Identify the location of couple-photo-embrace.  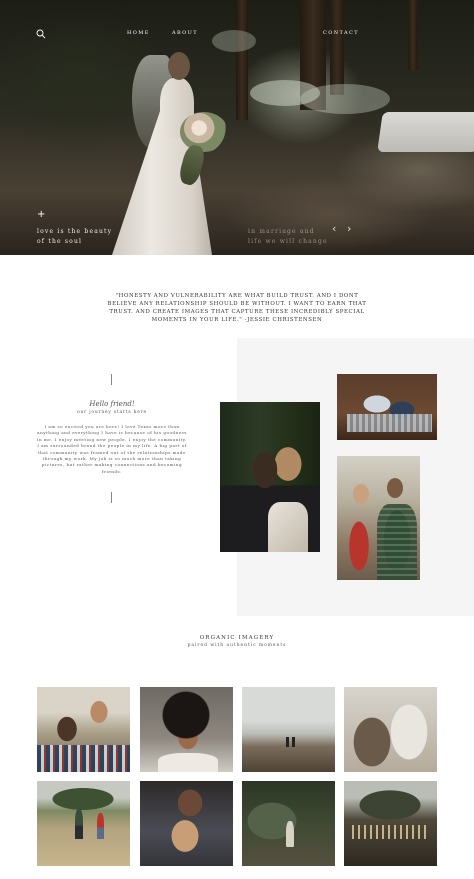
(378, 518).